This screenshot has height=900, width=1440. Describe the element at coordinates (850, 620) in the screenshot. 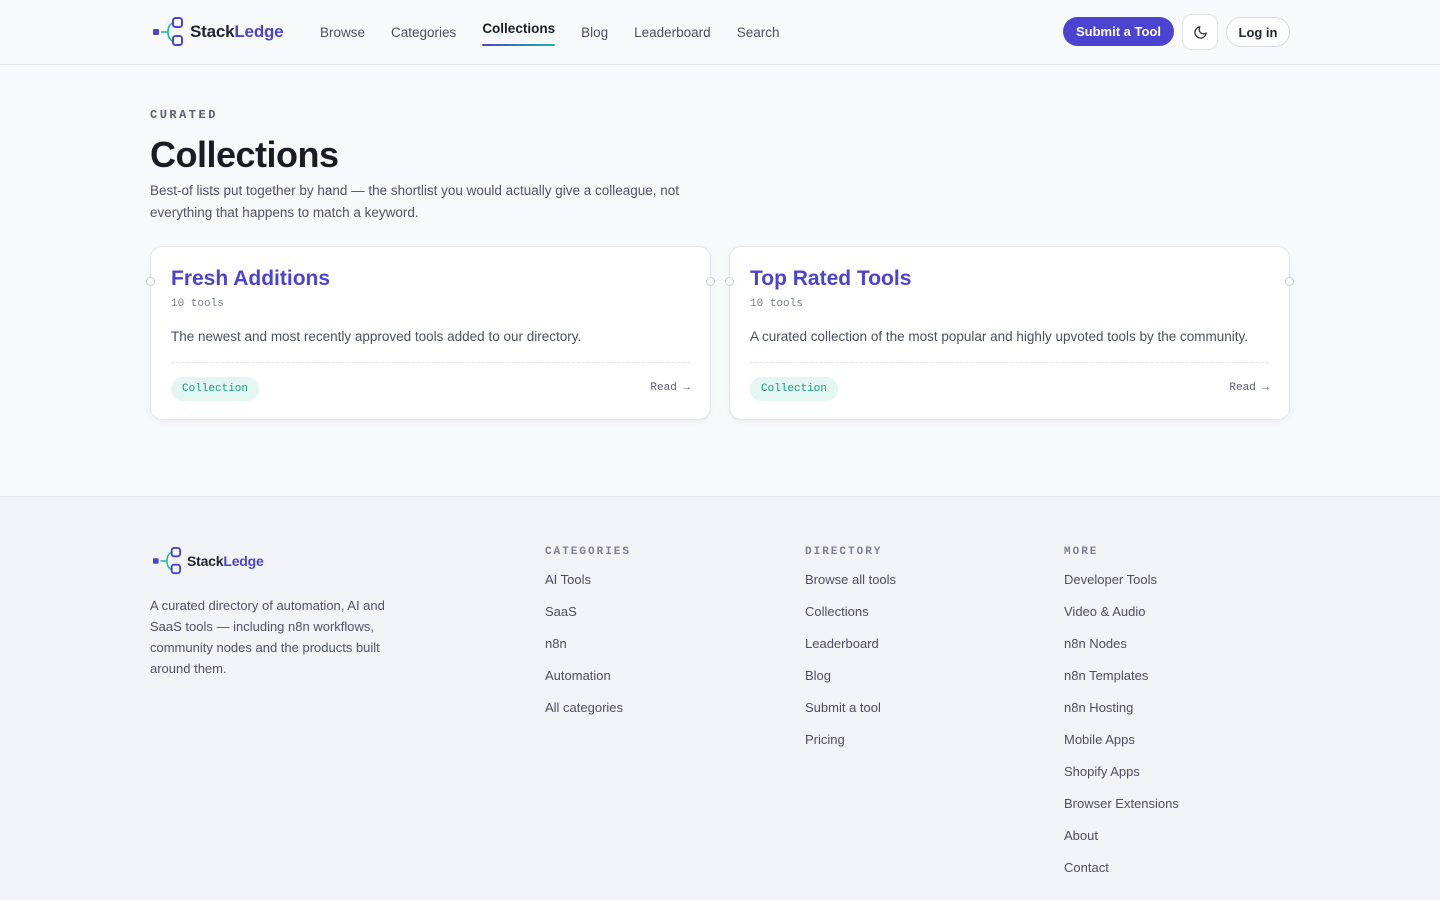

I see `footer-link: Collections` at that location.